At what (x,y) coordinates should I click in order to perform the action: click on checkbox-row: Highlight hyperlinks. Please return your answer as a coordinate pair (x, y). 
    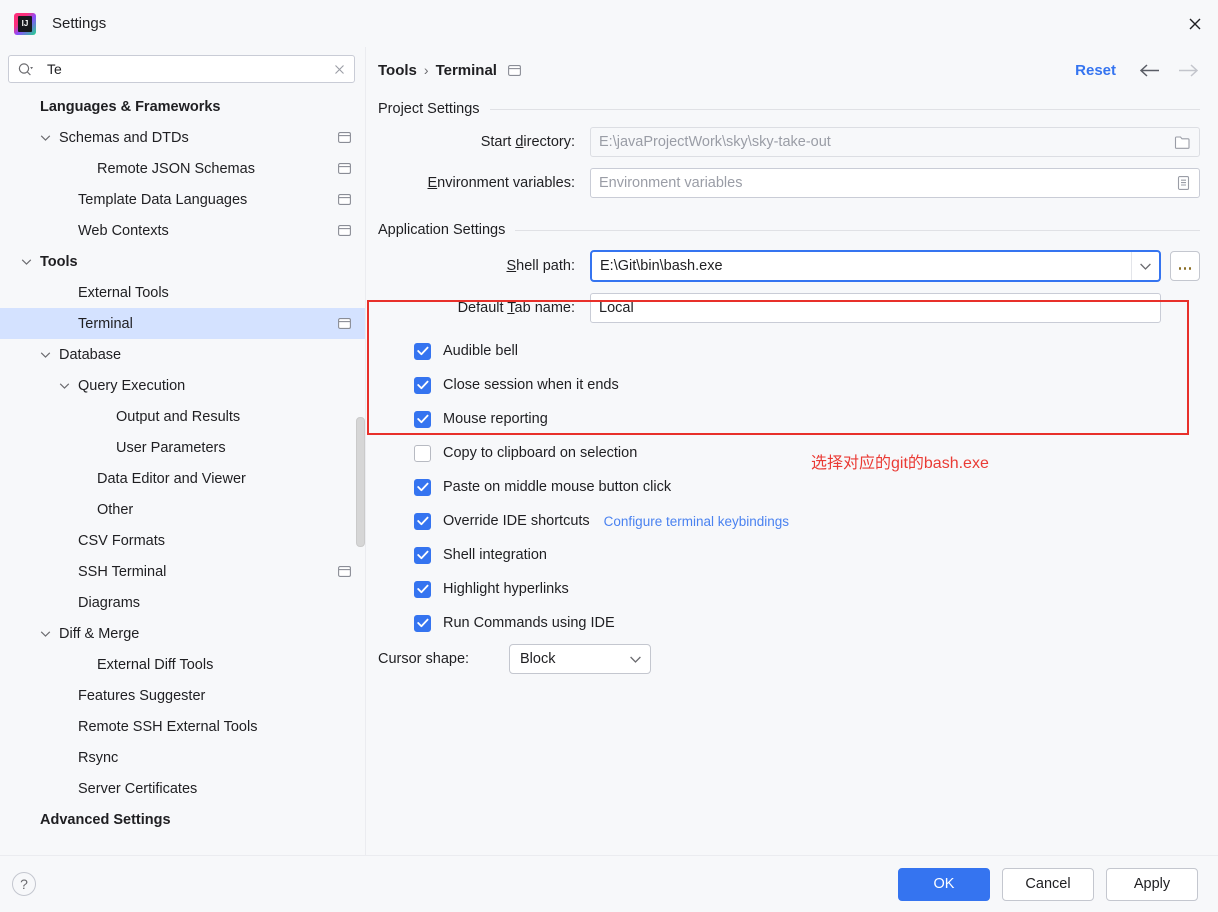
    Looking at the image, I should click on (789, 589).